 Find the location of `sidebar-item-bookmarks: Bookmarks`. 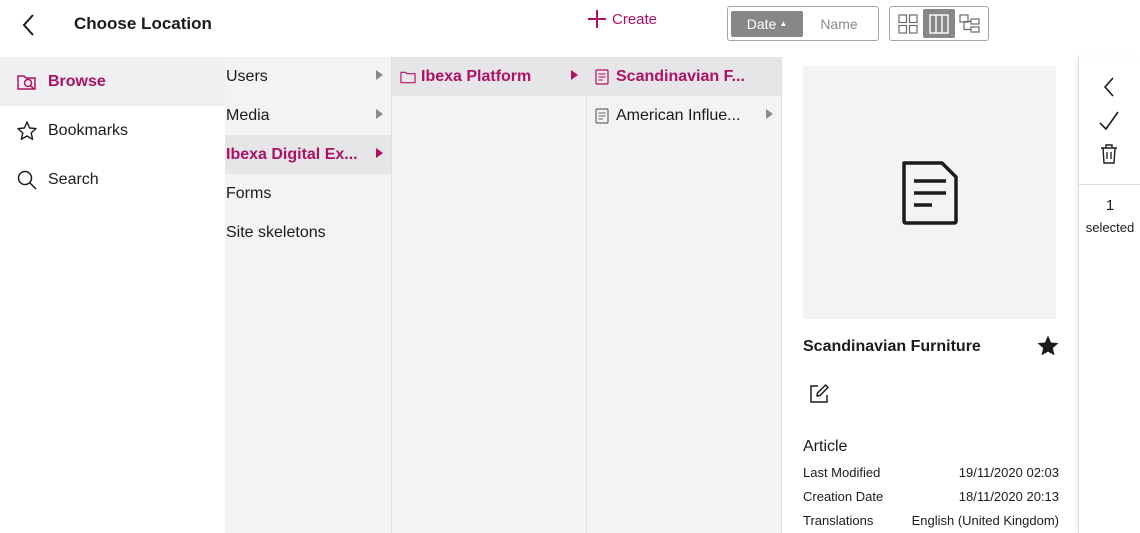

sidebar-item-bookmarks: Bookmarks is located at coordinates (112, 130).